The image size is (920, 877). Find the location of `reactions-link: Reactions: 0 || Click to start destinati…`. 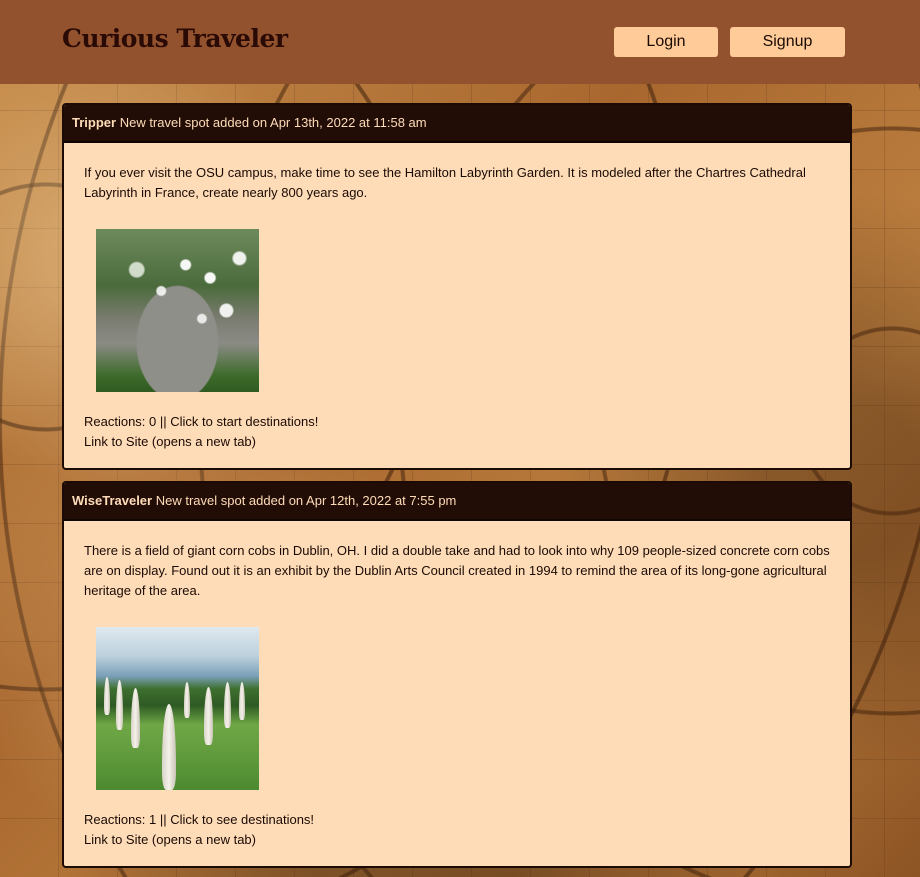

reactions-link: Reactions: 0 || Click to start destinati… is located at coordinates (457, 422).